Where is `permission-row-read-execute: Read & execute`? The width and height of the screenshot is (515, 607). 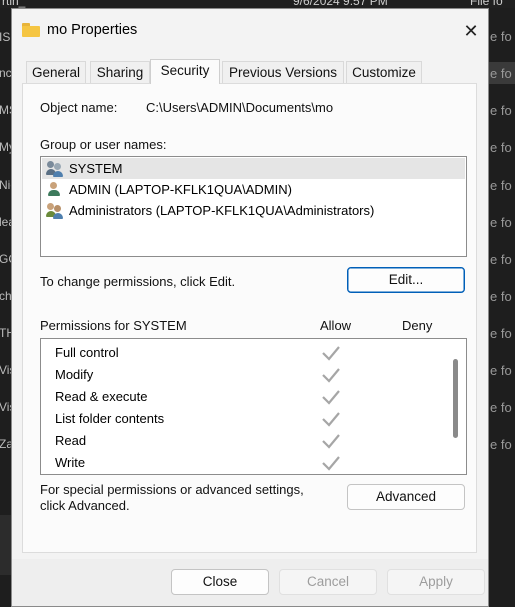
permission-row-read-execute: Read & execute is located at coordinates (250, 397).